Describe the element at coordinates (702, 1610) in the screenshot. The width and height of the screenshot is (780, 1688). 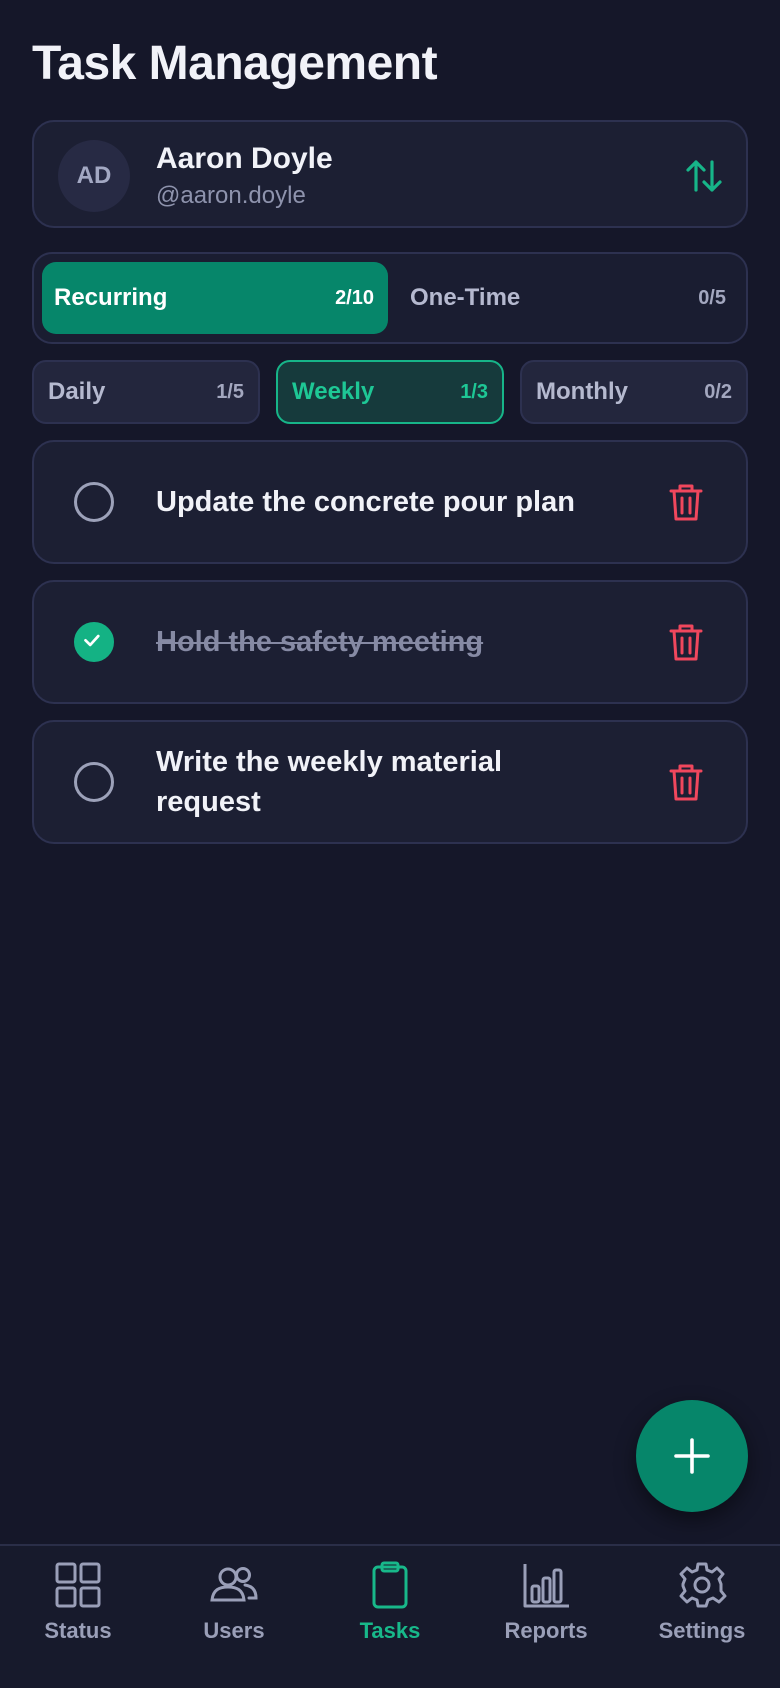
I see `nav-settings: Settings` at that location.